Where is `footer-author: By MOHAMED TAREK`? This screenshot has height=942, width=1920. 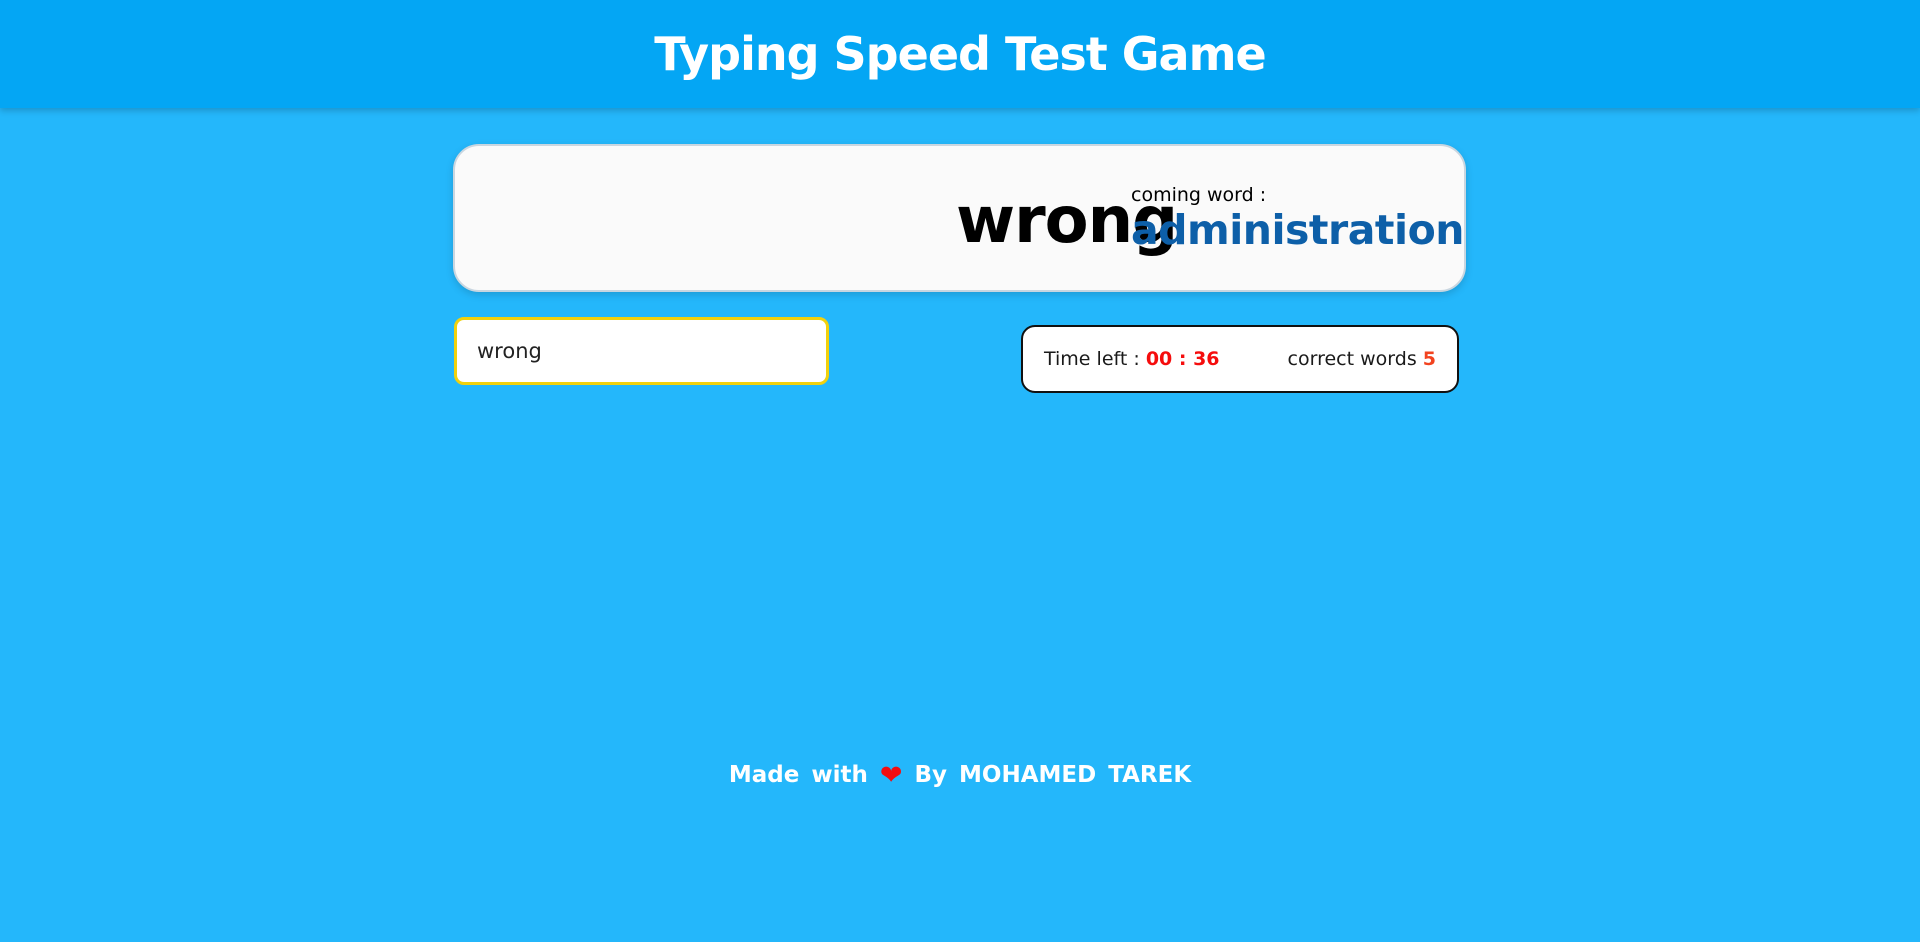 footer-author: By MOHAMED TAREK is located at coordinates (1053, 775).